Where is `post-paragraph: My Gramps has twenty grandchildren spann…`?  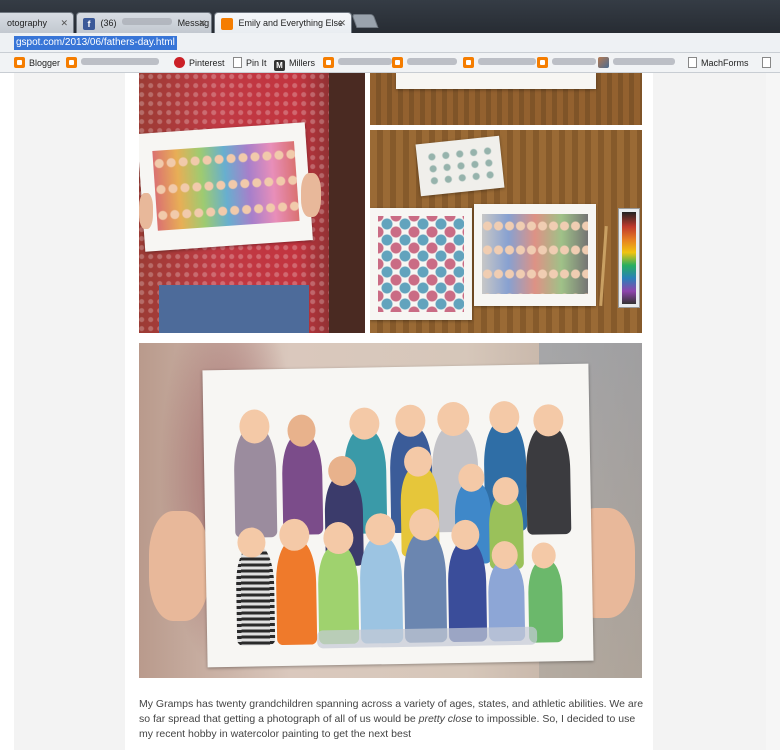 post-paragraph: My Gramps has twenty grandchildren spann… is located at coordinates (394, 719).